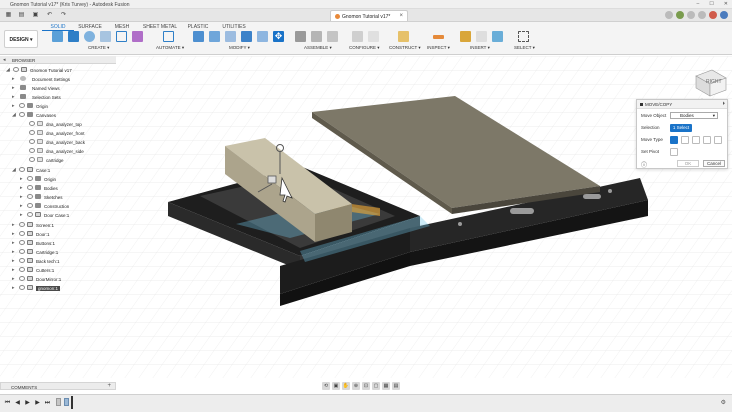 The image size is (732, 412). What do you see at coordinates (326, 386) in the screenshot?
I see `orbit-icon: ⟲` at bounding box center [326, 386].